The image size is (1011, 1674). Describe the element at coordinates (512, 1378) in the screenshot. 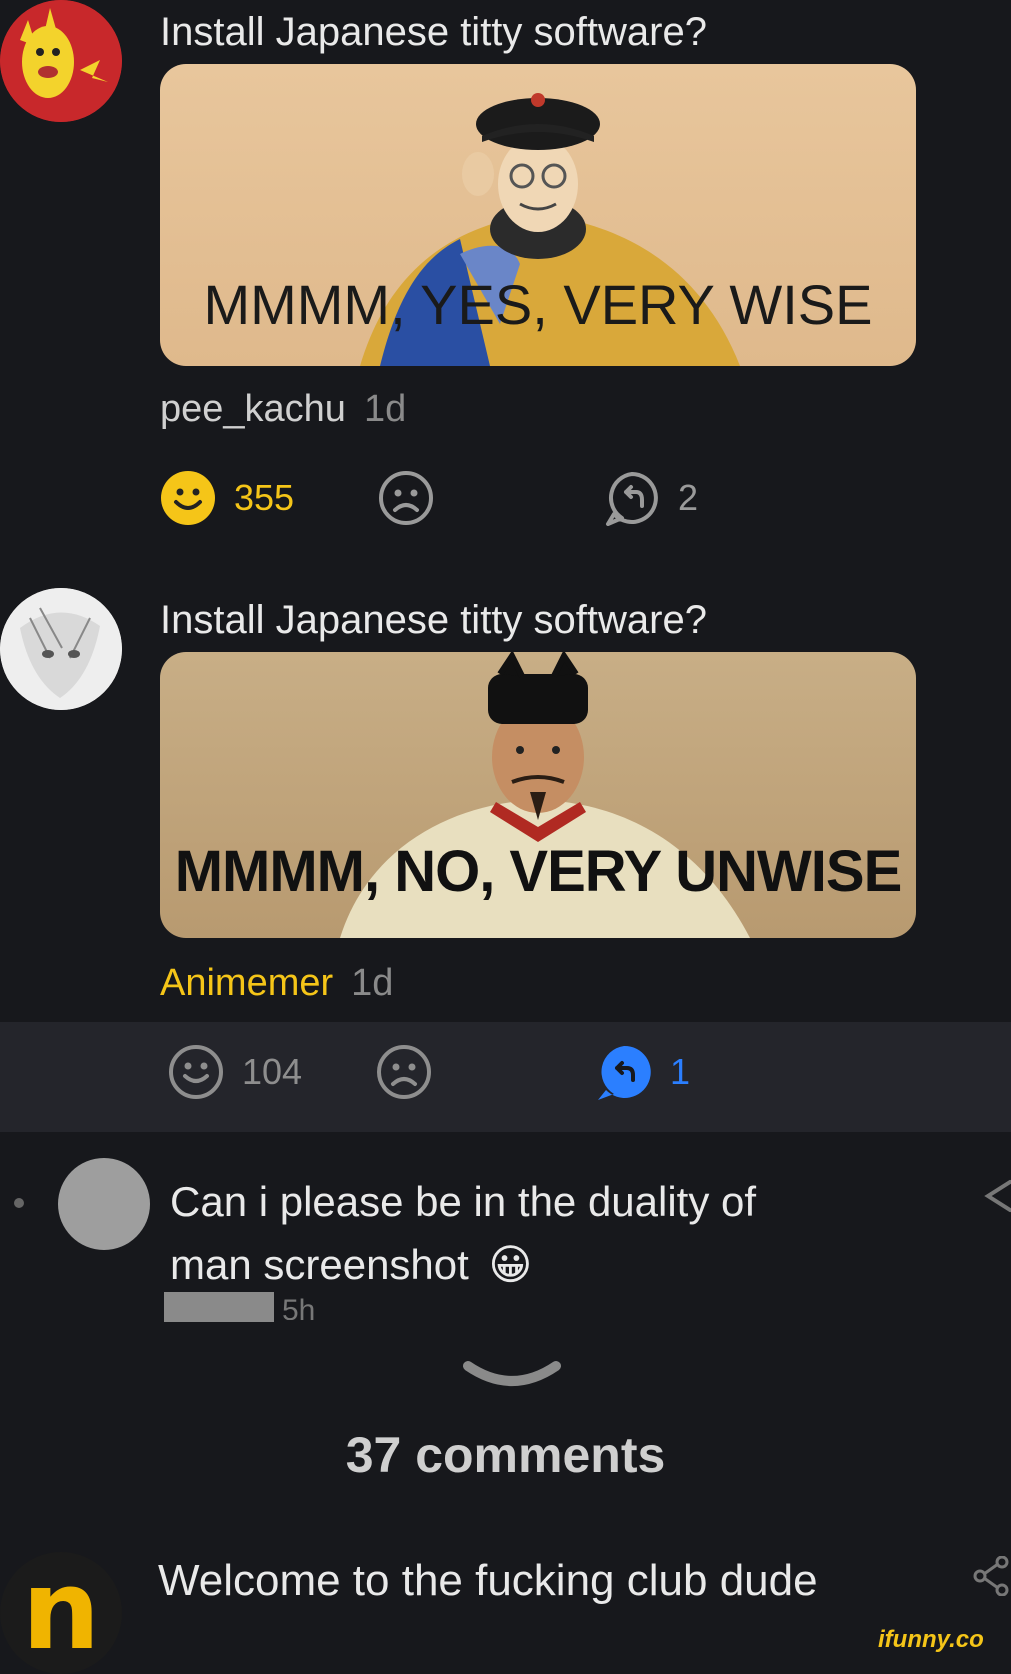

I see `chevron-down-icon` at that location.